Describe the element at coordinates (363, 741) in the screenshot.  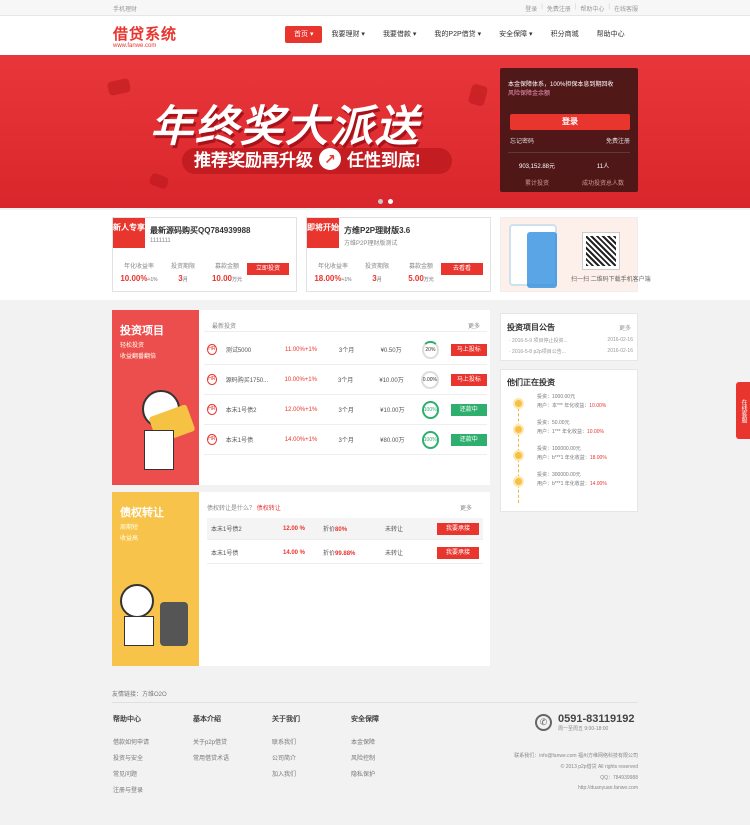
I see `footer-link: 本金保障` at that location.